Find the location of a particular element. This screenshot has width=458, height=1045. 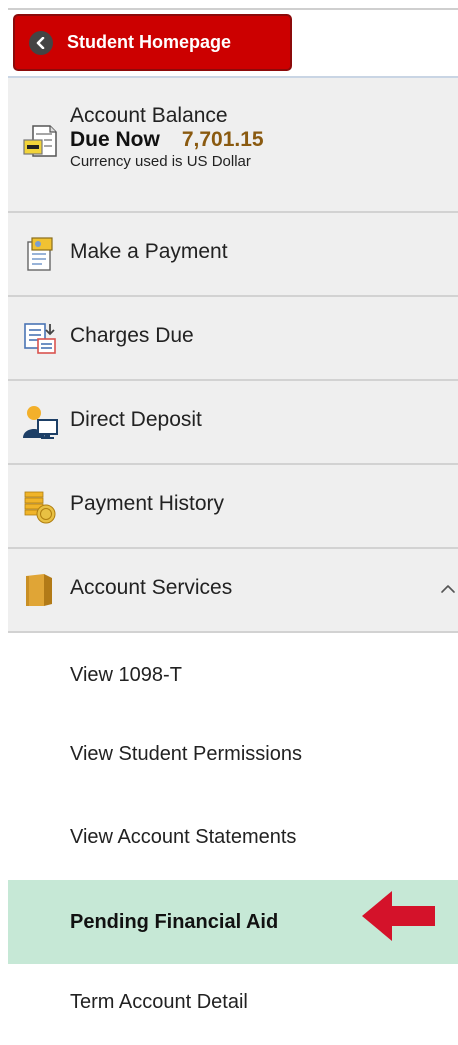

top-divider is located at coordinates (233, 9).